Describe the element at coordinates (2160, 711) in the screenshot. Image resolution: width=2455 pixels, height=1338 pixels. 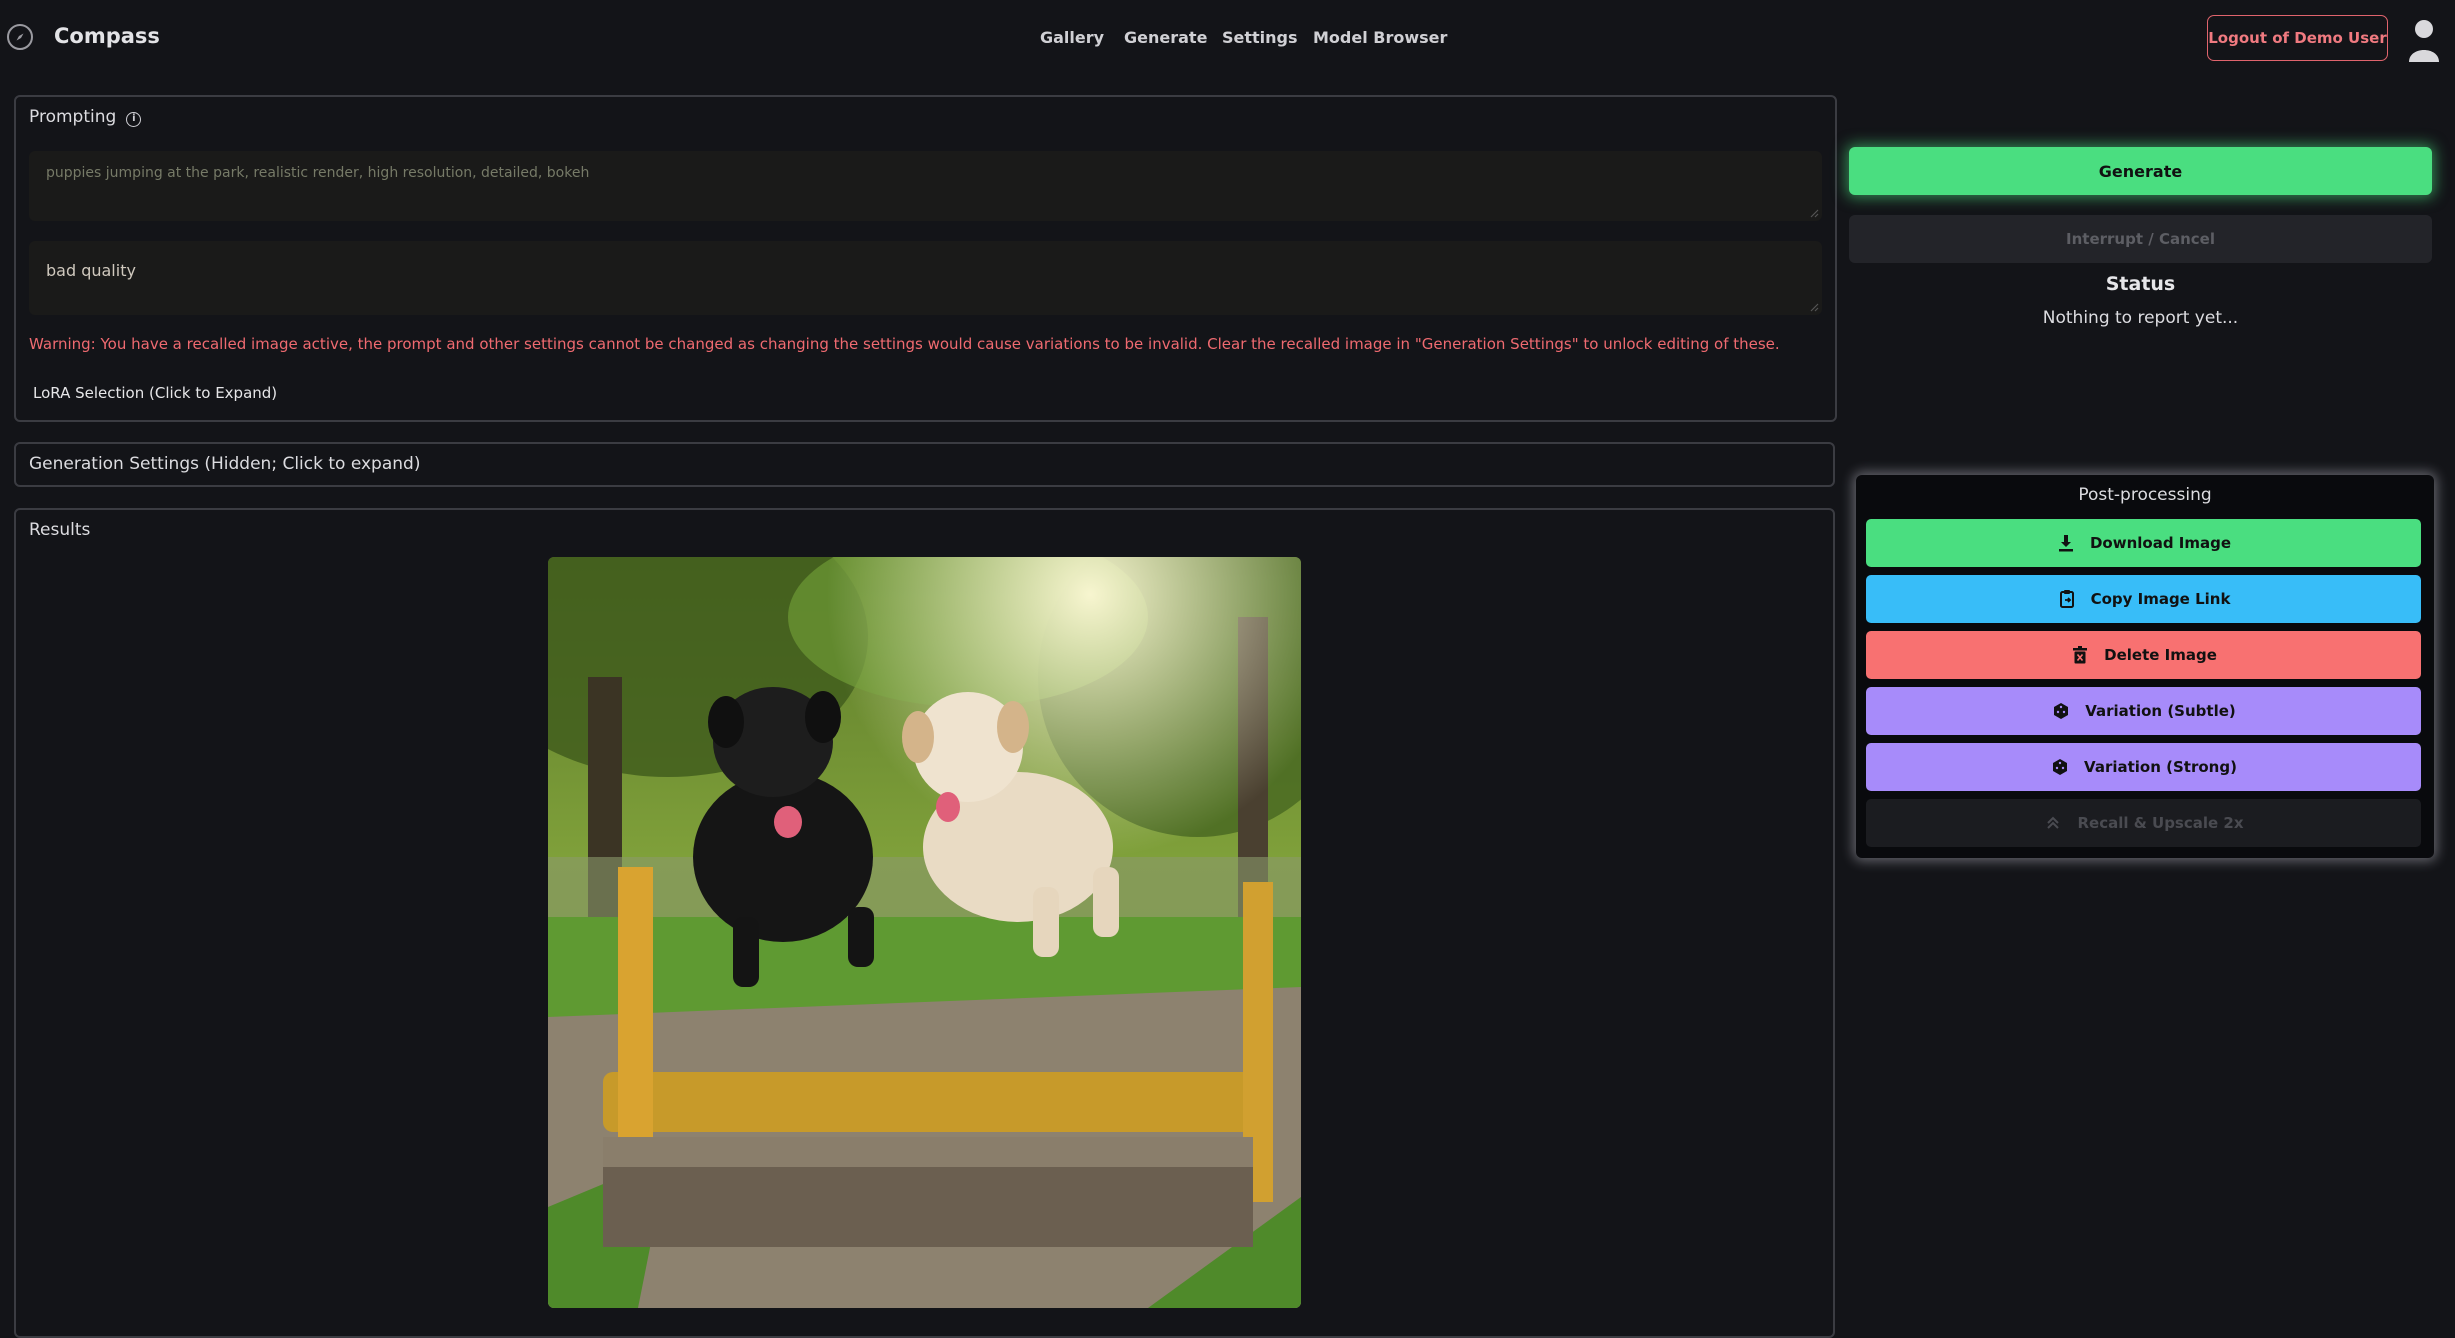
I see `variation-subtle-label: Variation (Subtle)` at that location.